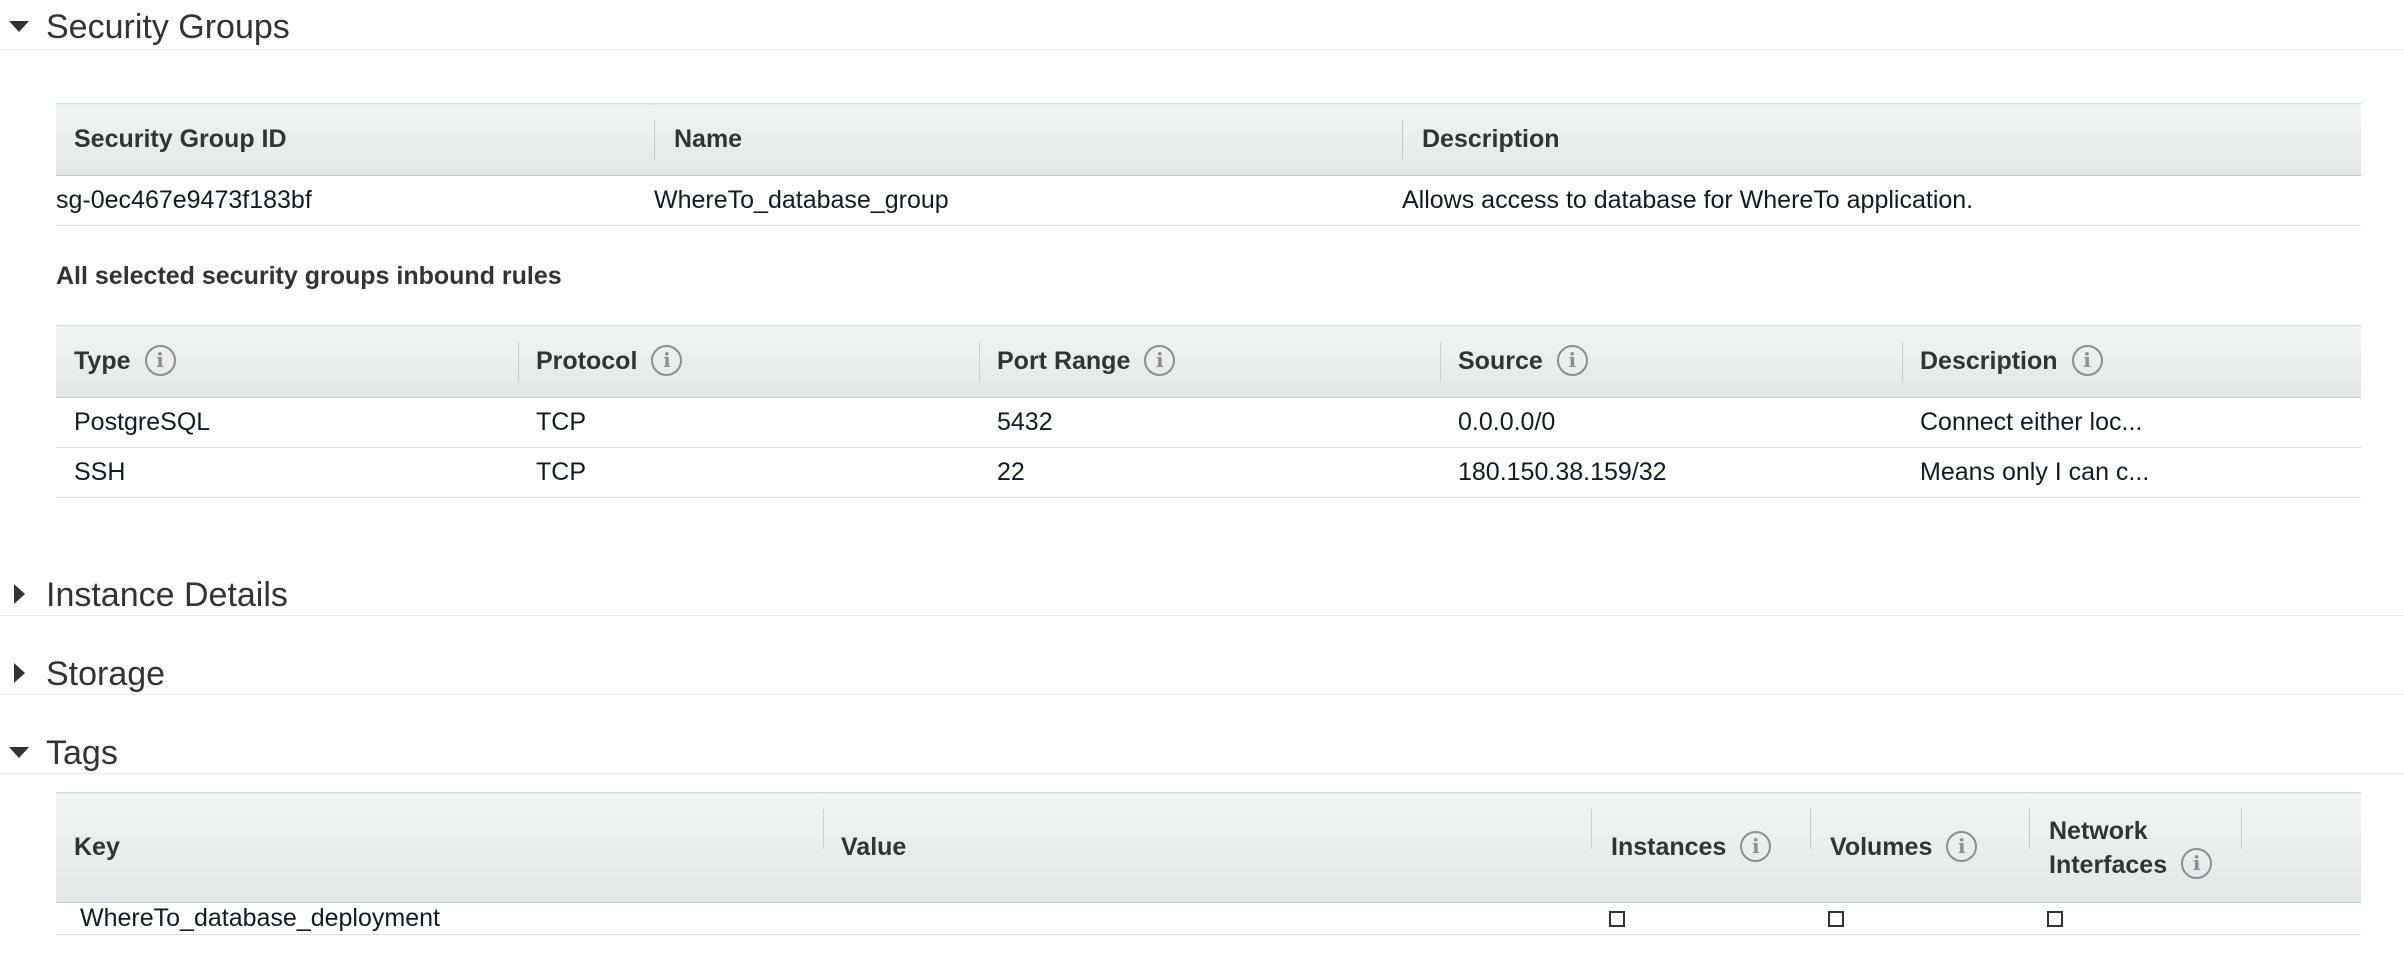 This screenshot has width=2404, height=974. I want to click on section-title: Tags, so click(82, 753).